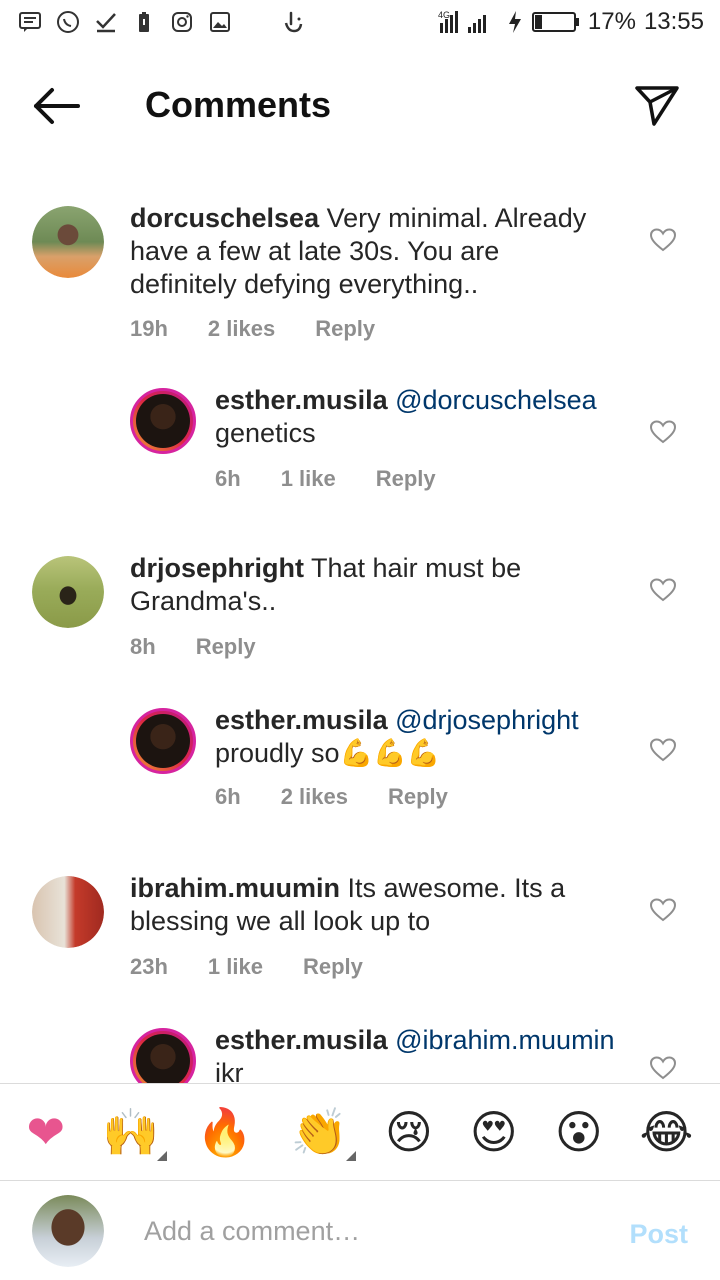  Describe the element at coordinates (667, 1132) in the screenshot. I see `tears-of-joy-emoji: 😂` at that location.